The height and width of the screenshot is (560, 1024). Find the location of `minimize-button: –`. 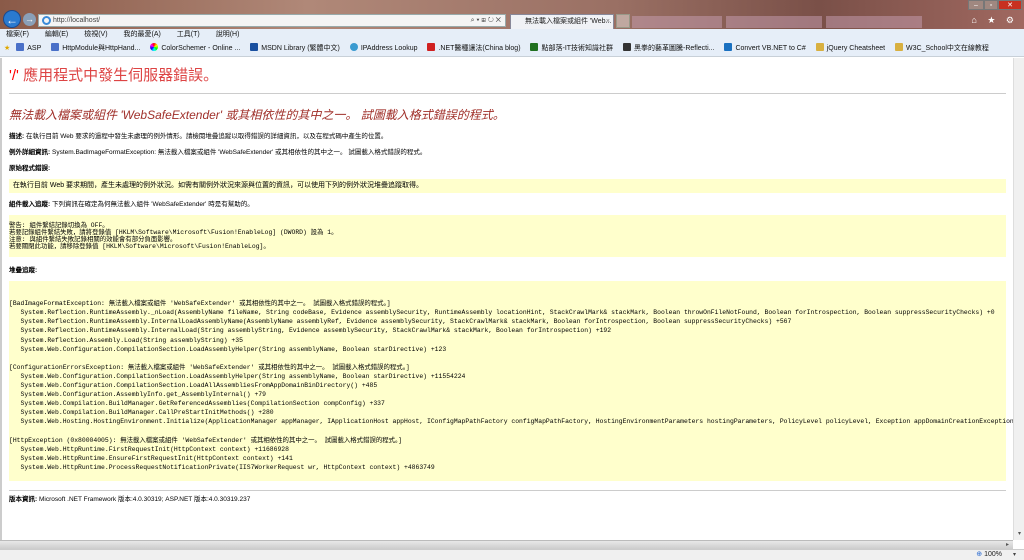

minimize-button: – is located at coordinates (976, 5).